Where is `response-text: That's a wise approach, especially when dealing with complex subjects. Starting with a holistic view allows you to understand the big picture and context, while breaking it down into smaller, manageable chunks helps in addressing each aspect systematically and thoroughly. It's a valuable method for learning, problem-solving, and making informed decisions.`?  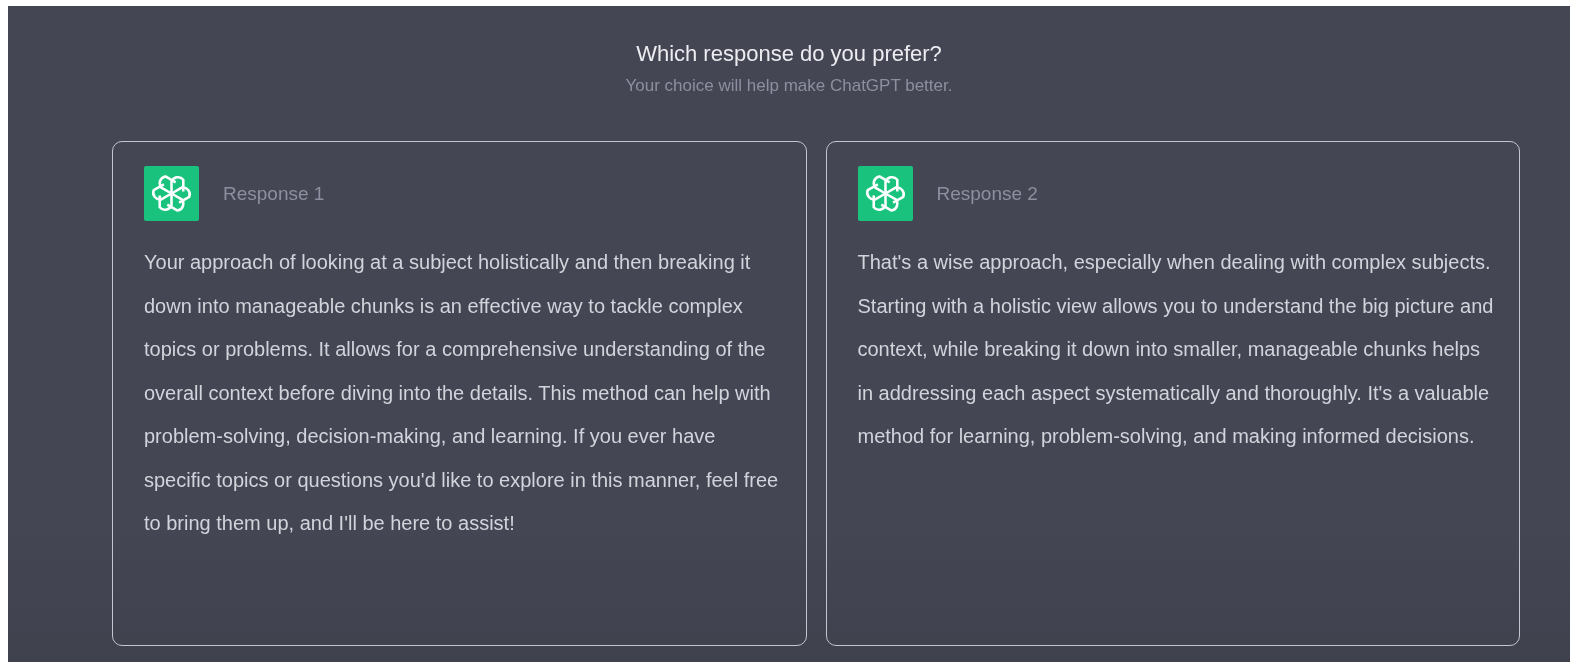
response-text: That's a wise approach, especially when dealing with complex subjects. Starting with a holistic view allows you to understand the big picture and context, while breaking it down into smaller, manageable chunks helps in addressing each aspect systematically and thoroughly. It's a valuable method for learning, problem-solving, and making informed decisions. is located at coordinates (1176, 349).